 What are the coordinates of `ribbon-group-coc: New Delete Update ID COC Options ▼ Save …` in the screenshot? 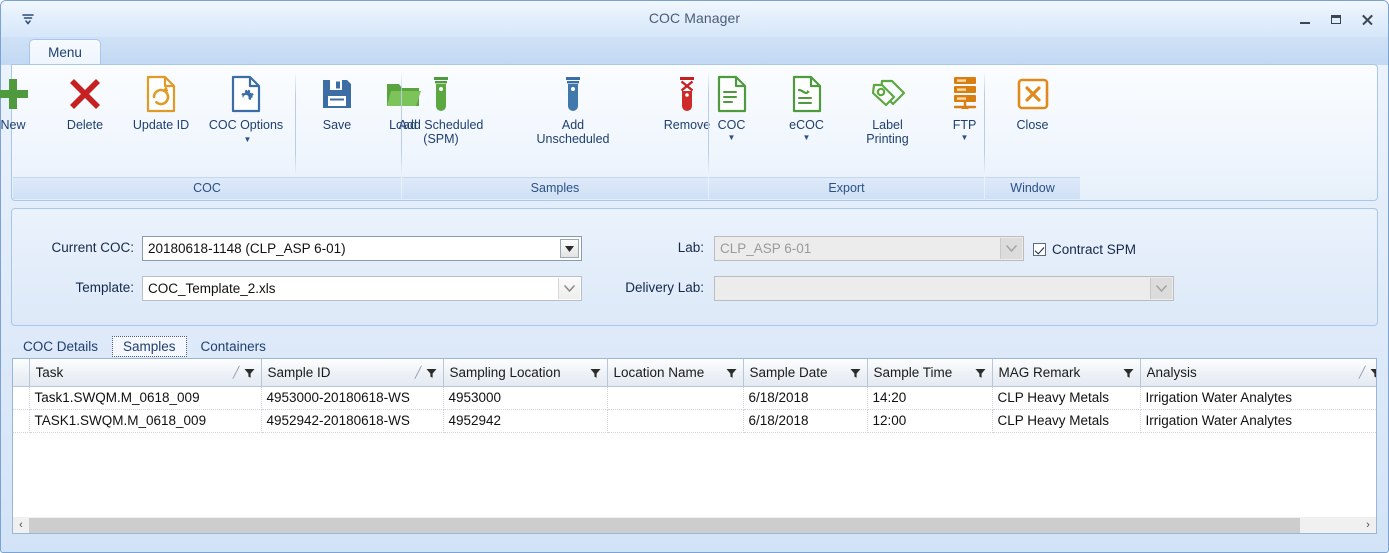 It's located at (210, 132).